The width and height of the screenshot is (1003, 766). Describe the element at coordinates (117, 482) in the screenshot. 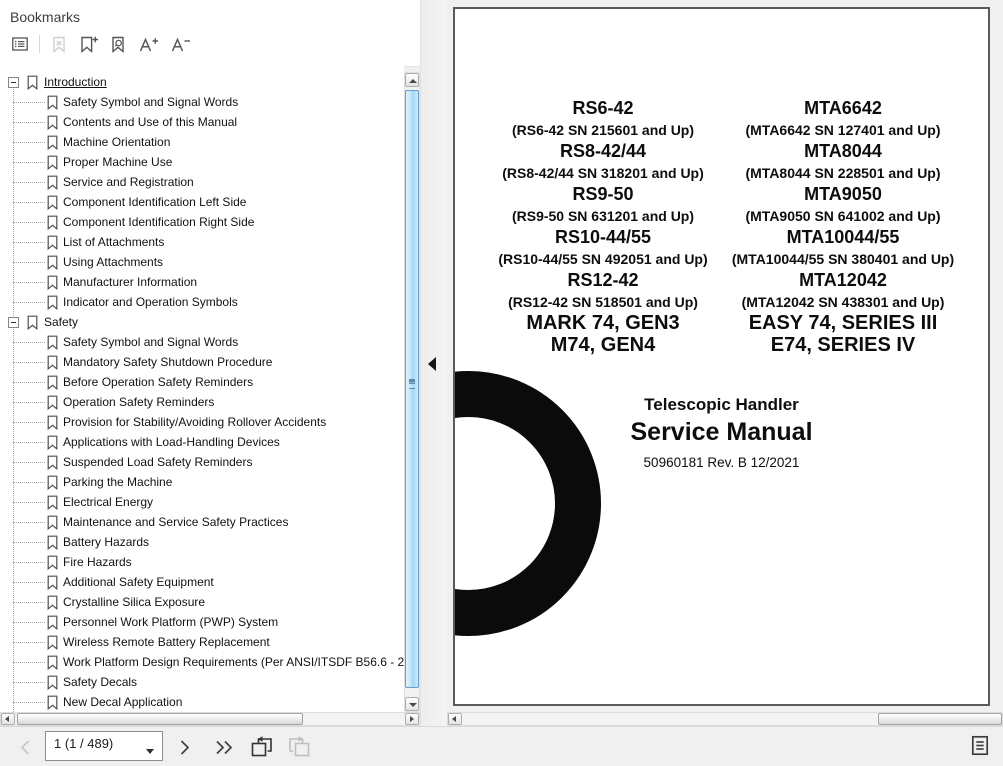

I see `bookmark-label: Parking the Machine` at that location.